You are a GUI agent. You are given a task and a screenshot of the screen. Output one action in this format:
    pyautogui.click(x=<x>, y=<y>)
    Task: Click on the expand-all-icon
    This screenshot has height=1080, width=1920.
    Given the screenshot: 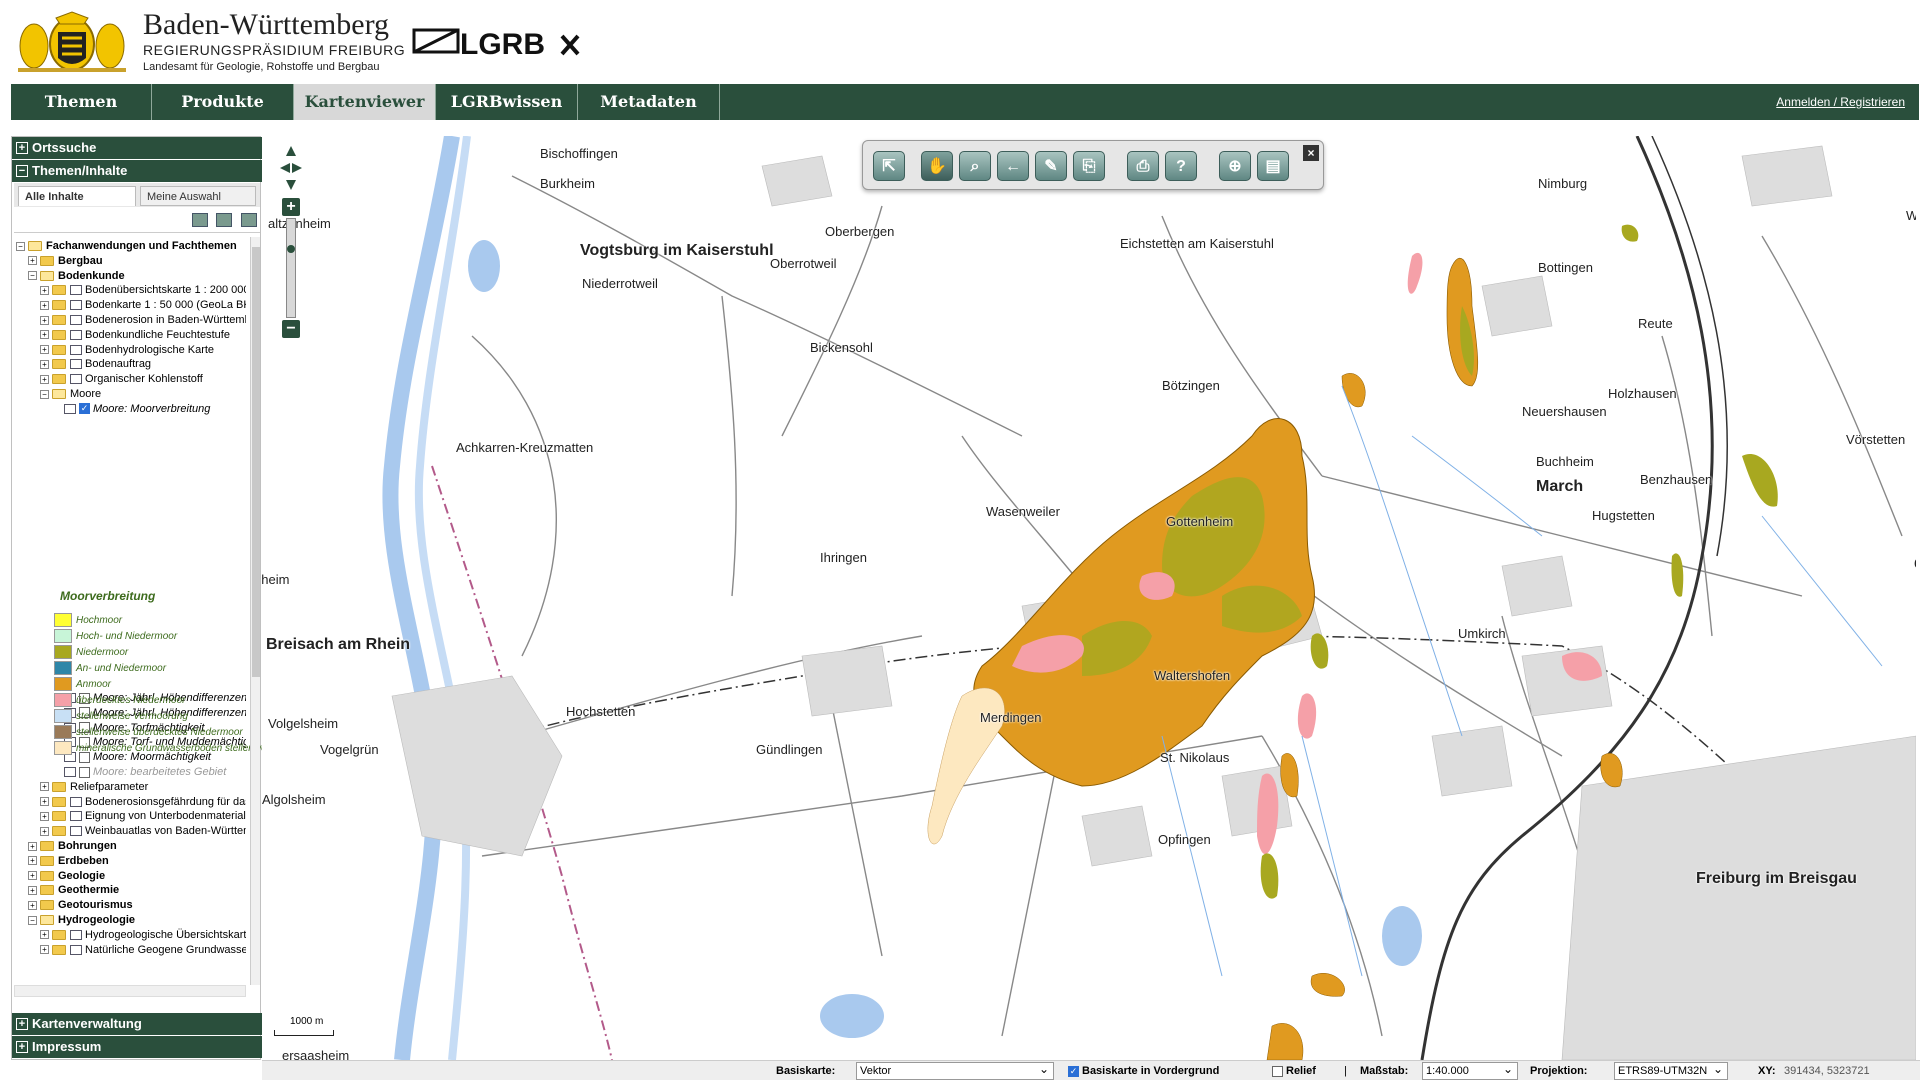 What is the action you would take?
    pyautogui.click(x=200, y=220)
    